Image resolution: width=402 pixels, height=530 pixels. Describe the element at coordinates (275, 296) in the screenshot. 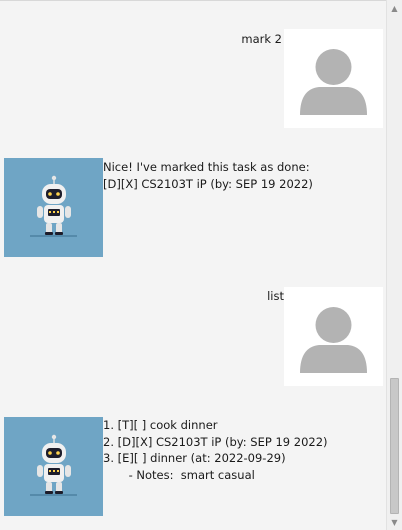

I see `user-message-text: list` at that location.